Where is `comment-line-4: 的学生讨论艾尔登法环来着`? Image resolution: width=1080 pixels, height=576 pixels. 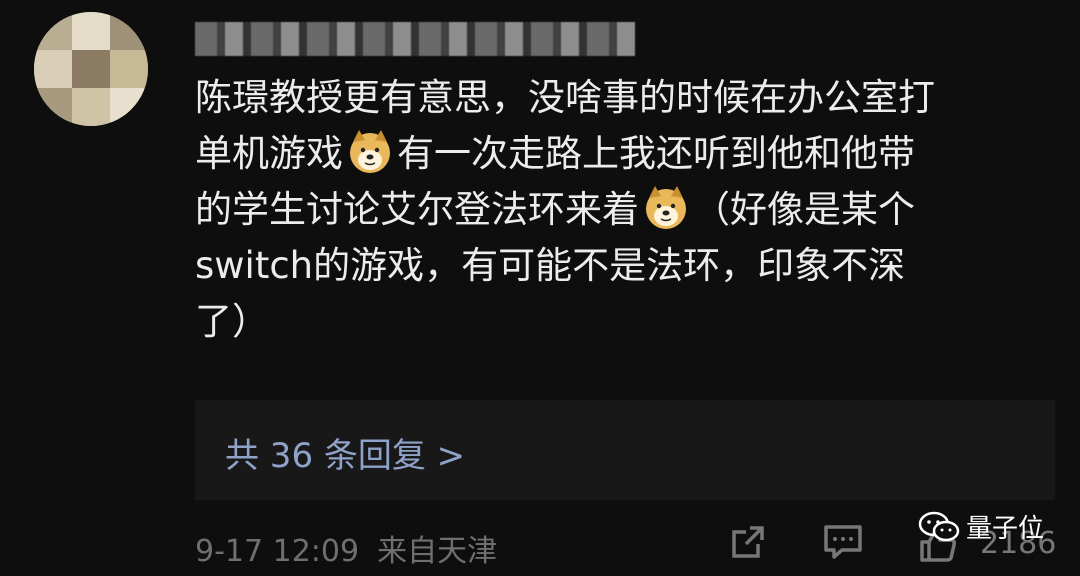
comment-line-4: 的学生讨论艾尔登法环来着 is located at coordinates (417, 209).